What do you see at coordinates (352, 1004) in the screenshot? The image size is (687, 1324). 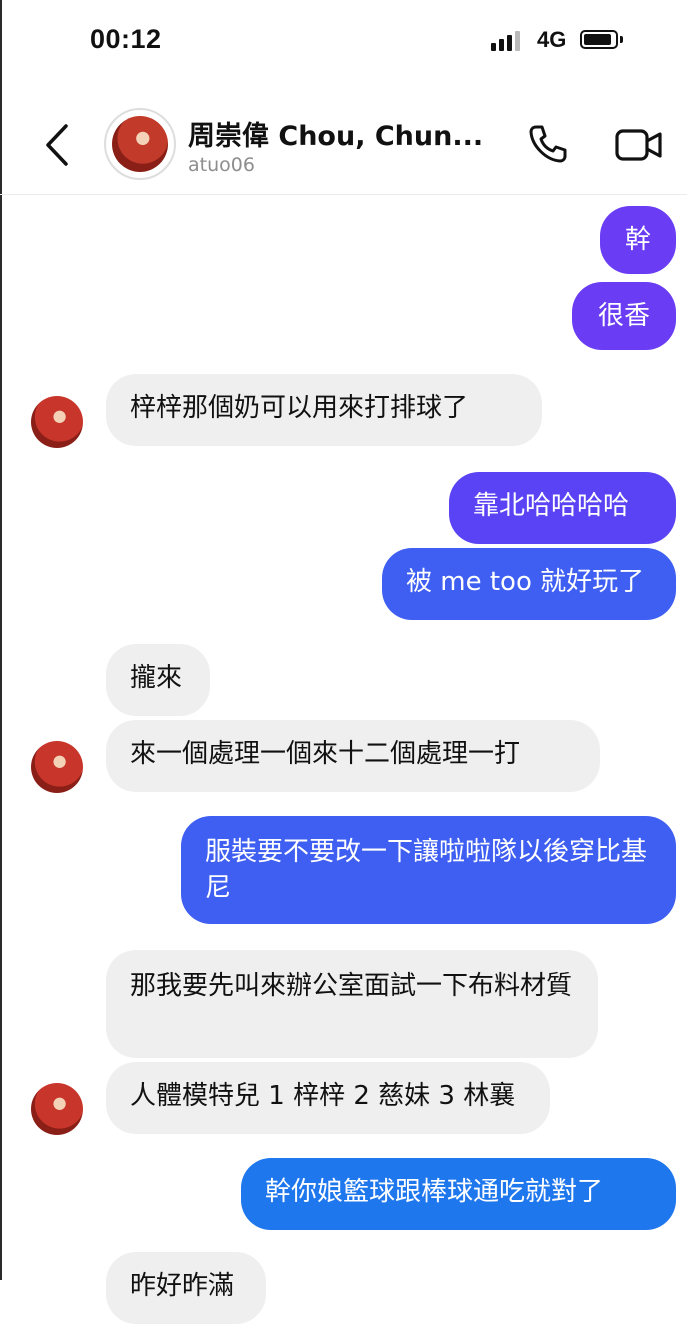 I see `message-incoming: 那我要先叫來辦公室面試一下布料材質` at bounding box center [352, 1004].